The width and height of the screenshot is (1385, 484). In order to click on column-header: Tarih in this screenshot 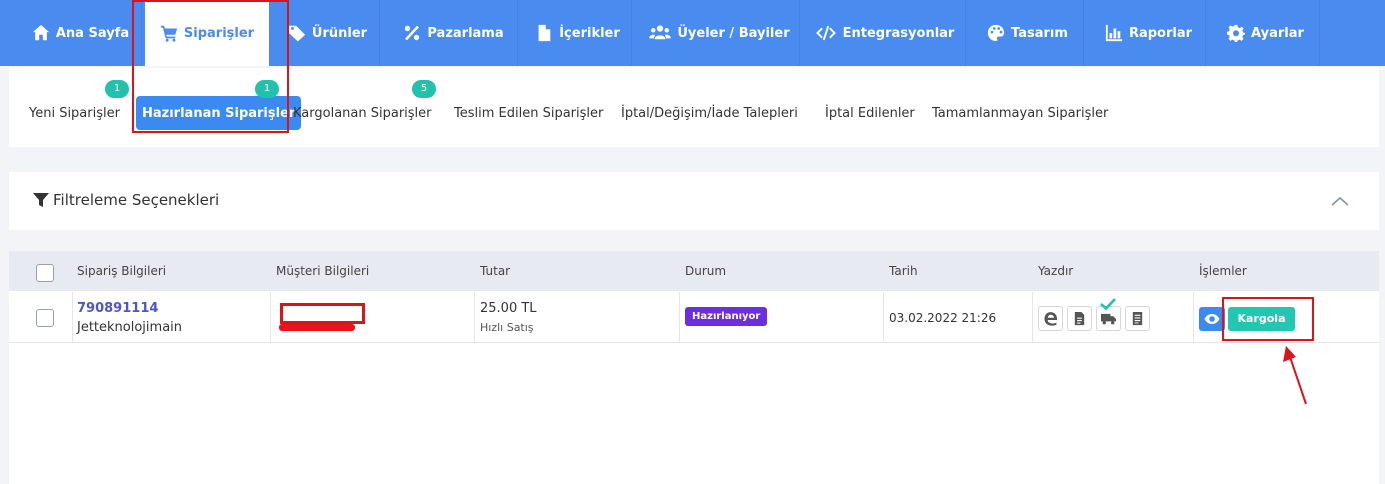, I will do `click(903, 271)`.